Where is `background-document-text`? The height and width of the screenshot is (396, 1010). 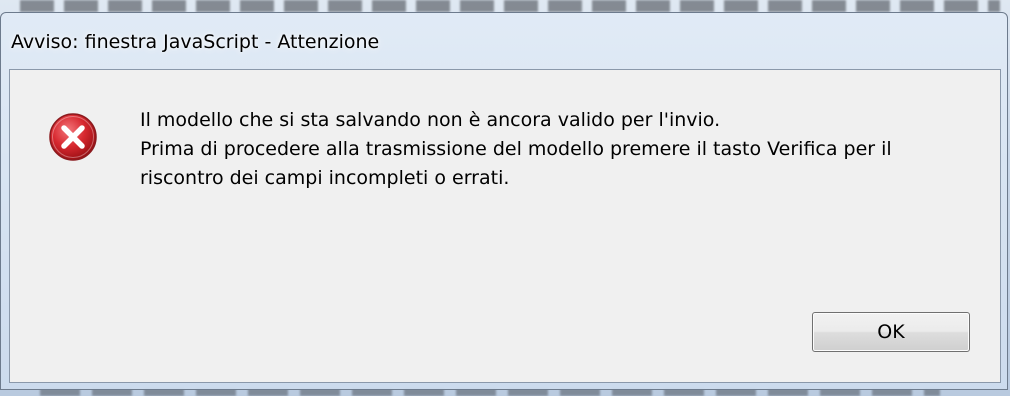 background-document-text is located at coordinates (510, 6).